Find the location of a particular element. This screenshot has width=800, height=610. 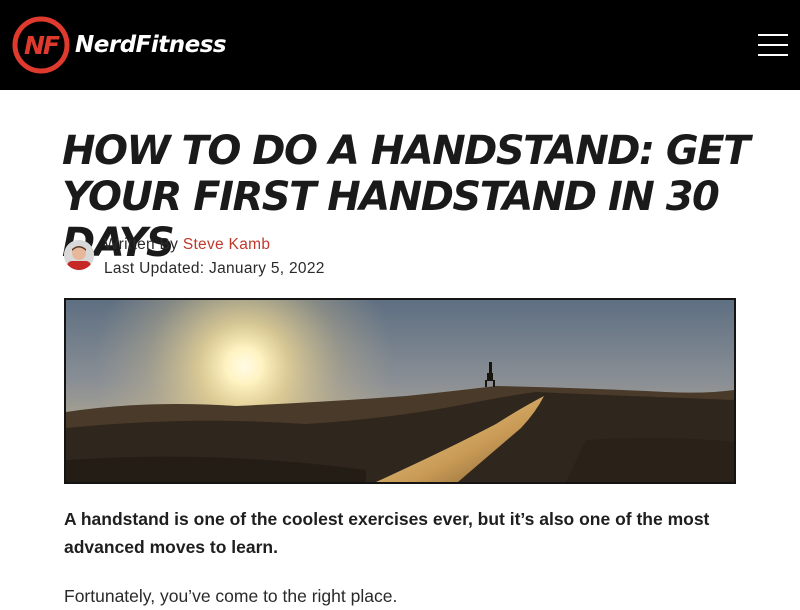

updated-date: January 5, 2022 is located at coordinates (267, 268).